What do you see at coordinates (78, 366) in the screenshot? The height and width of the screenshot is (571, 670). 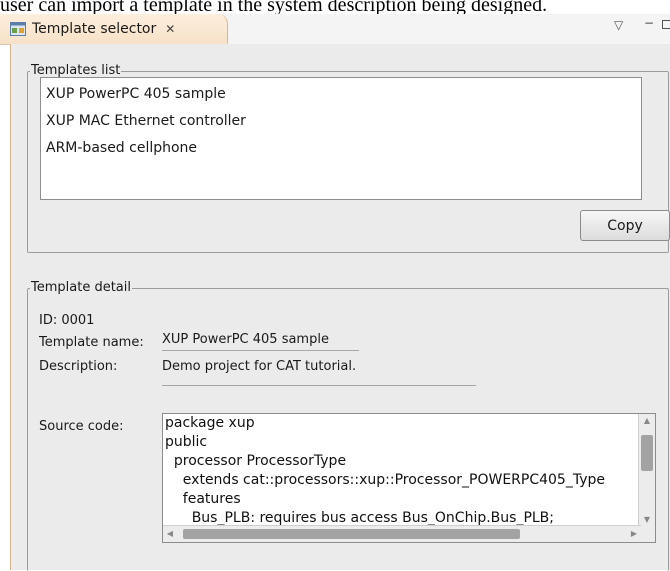 I see `description-label: Description:` at bounding box center [78, 366].